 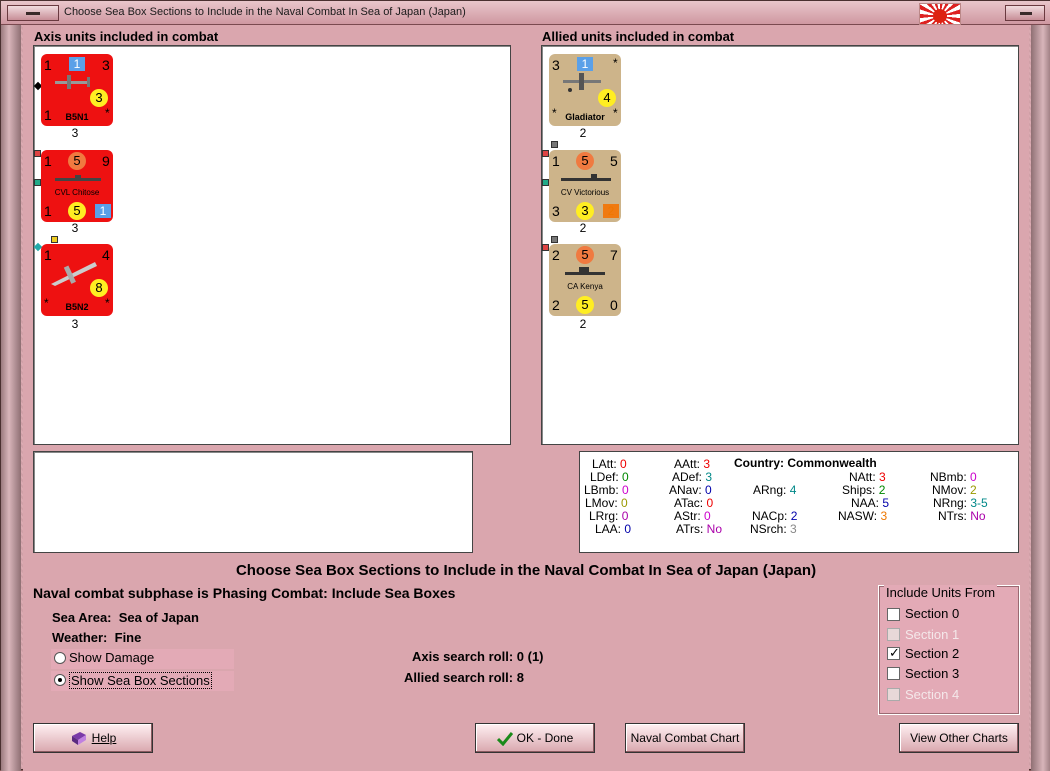 What do you see at coordinates (126, 36) in the screenshot?
I see `axis-header: Axis units included in combat` at bounding box center [126, 36].